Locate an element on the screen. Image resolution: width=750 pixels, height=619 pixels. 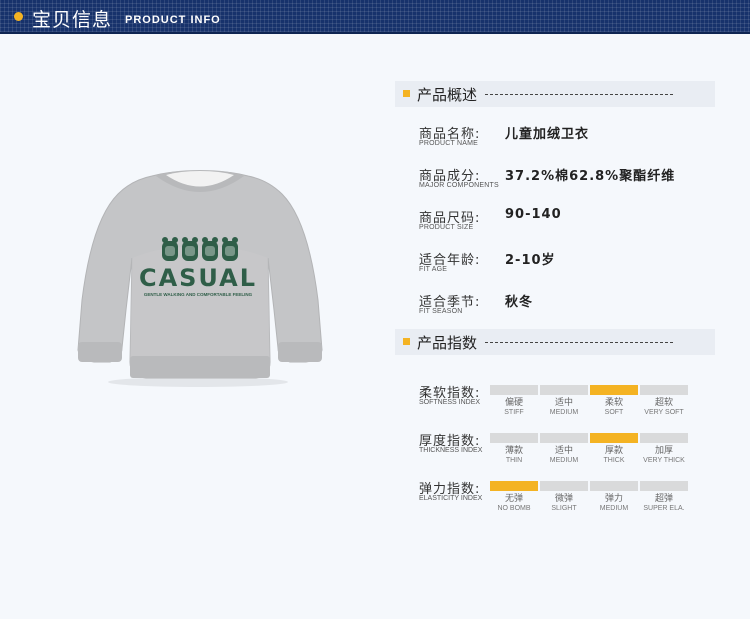
index-level: 无弹 NO BOMB is located at coordinates (514, 499).